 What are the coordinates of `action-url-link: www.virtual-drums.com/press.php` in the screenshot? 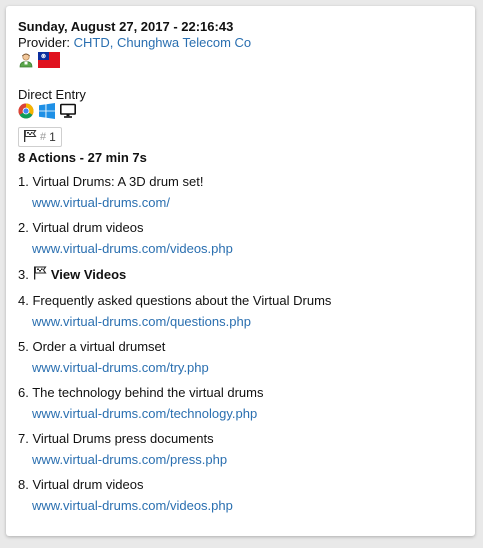 It's located at (129, 460).